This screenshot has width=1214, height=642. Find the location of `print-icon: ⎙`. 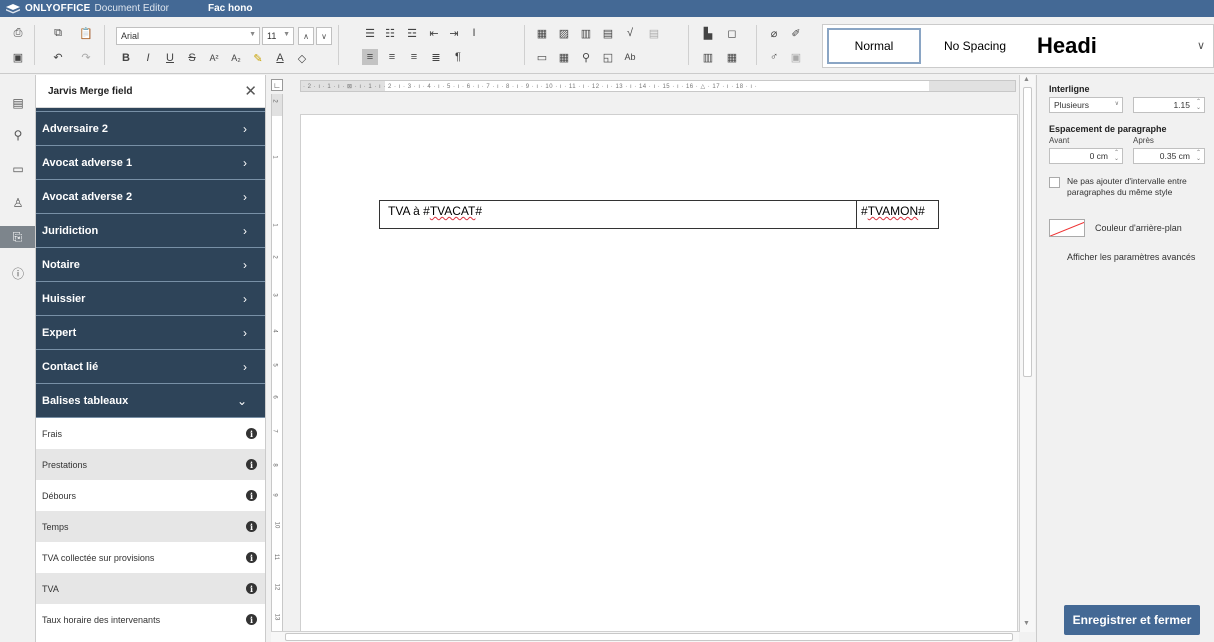

print-icon: ⎙ is located at coordinates (18, 33).